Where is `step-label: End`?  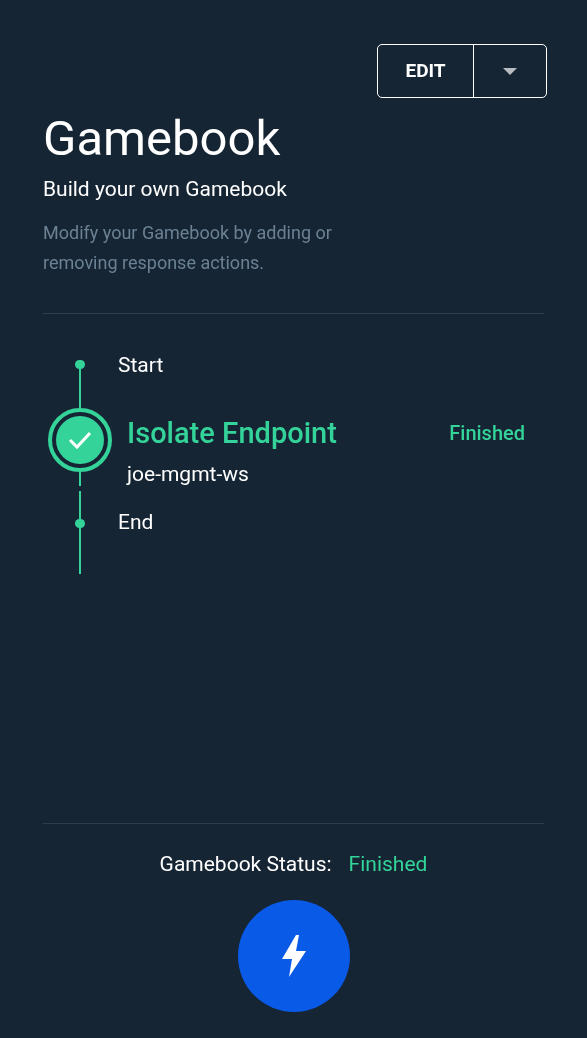
step-label: End is located at coordinates (136, 521).